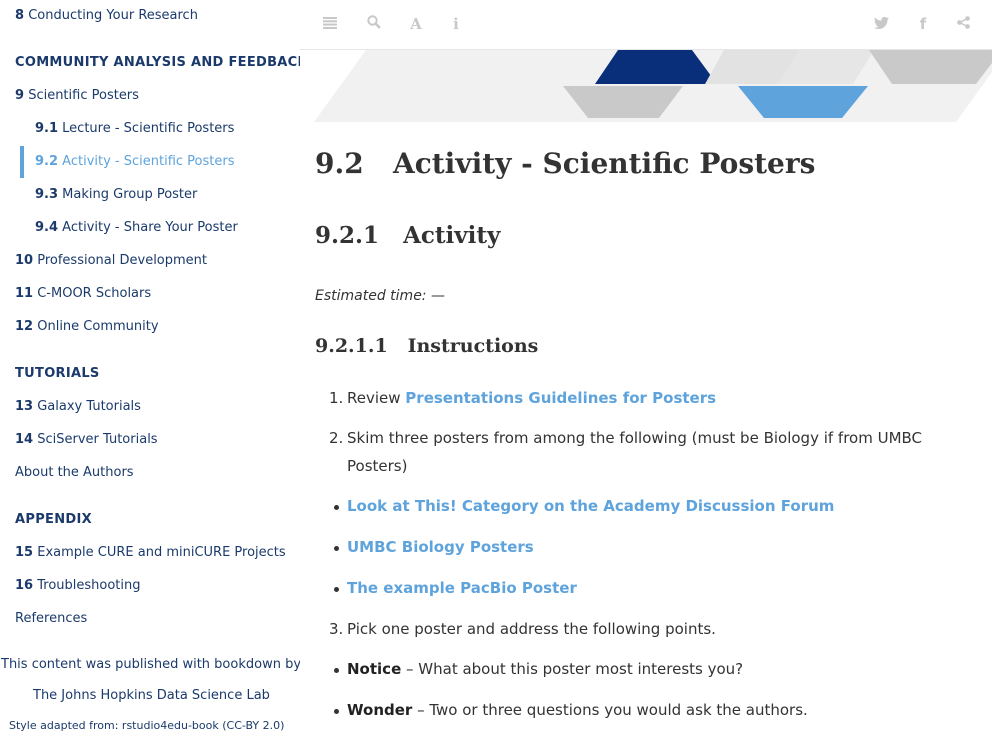 This screenshot has width=992, height=744. I want to click on sidebar-item-label: Galaxy Tutorials, so click(89, 406).